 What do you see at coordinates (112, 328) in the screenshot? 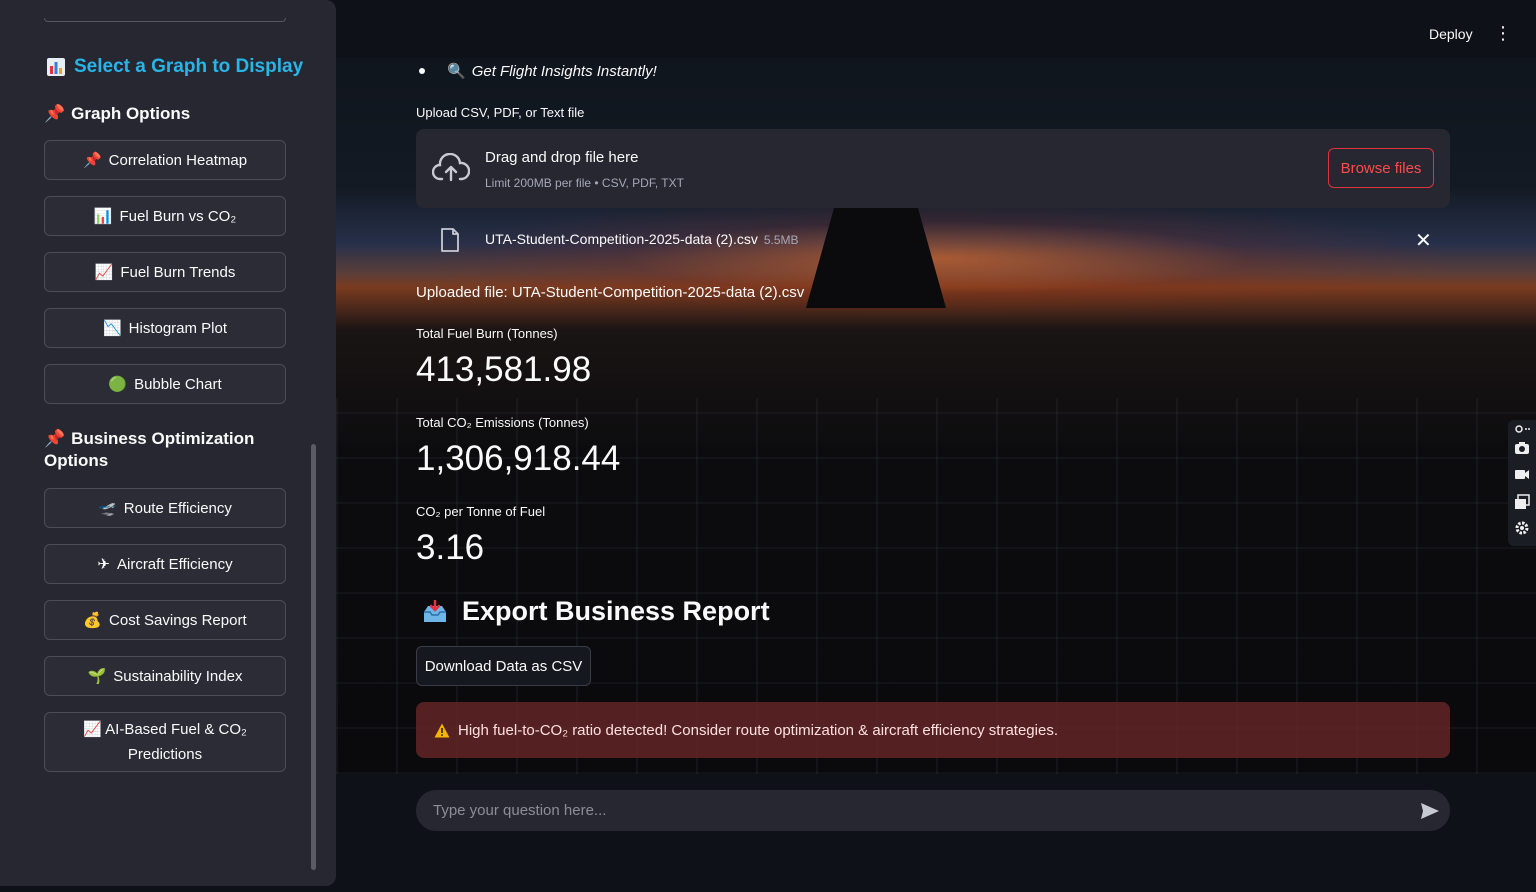
I see `chart-decreasing-icon: 📉` at bounding box center [112, 328].